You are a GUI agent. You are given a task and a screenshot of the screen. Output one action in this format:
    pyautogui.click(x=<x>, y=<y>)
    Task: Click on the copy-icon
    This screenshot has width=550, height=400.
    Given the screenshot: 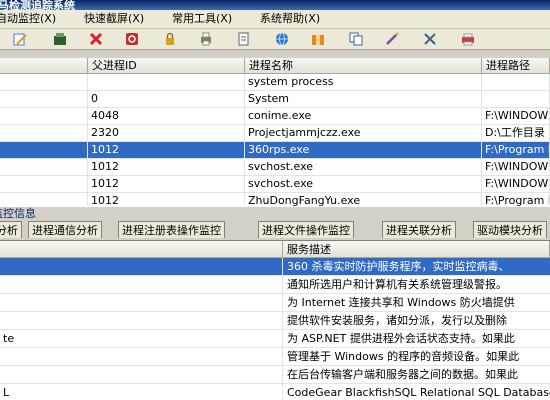 What is the action you would take?
    pyautogui.click(x=356, y=39)
    